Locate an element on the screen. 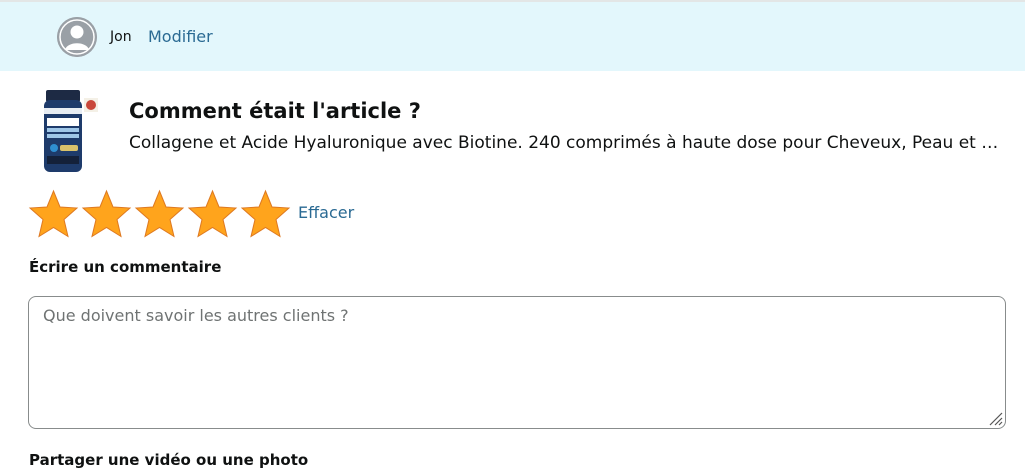 The image size is (1025, 469). clear-rating-link: Effacer is located at coordinates (326, 212).